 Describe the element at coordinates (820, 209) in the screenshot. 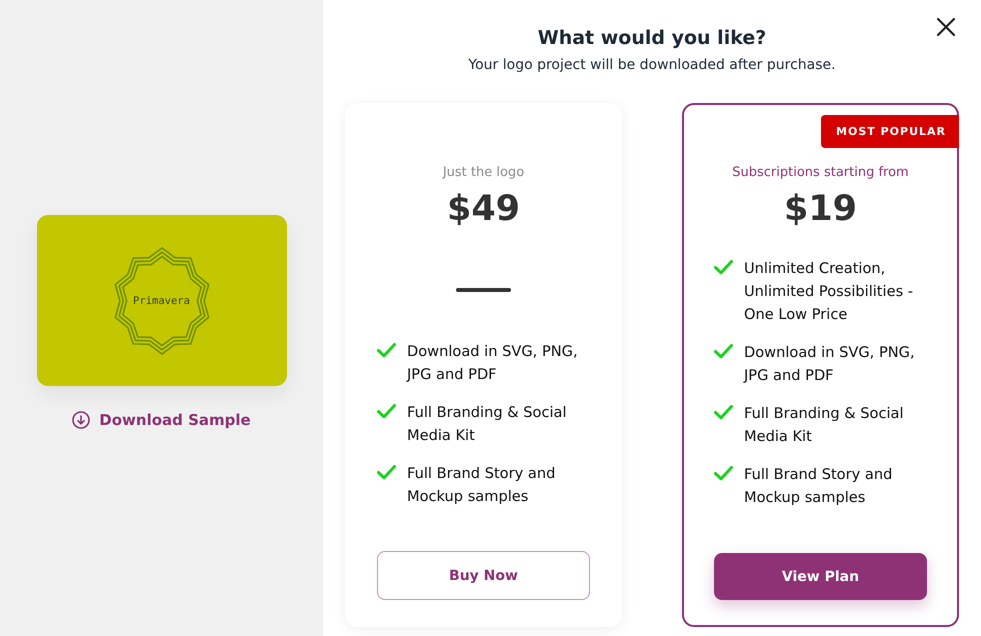

I see `plan-price: $19` at that location.